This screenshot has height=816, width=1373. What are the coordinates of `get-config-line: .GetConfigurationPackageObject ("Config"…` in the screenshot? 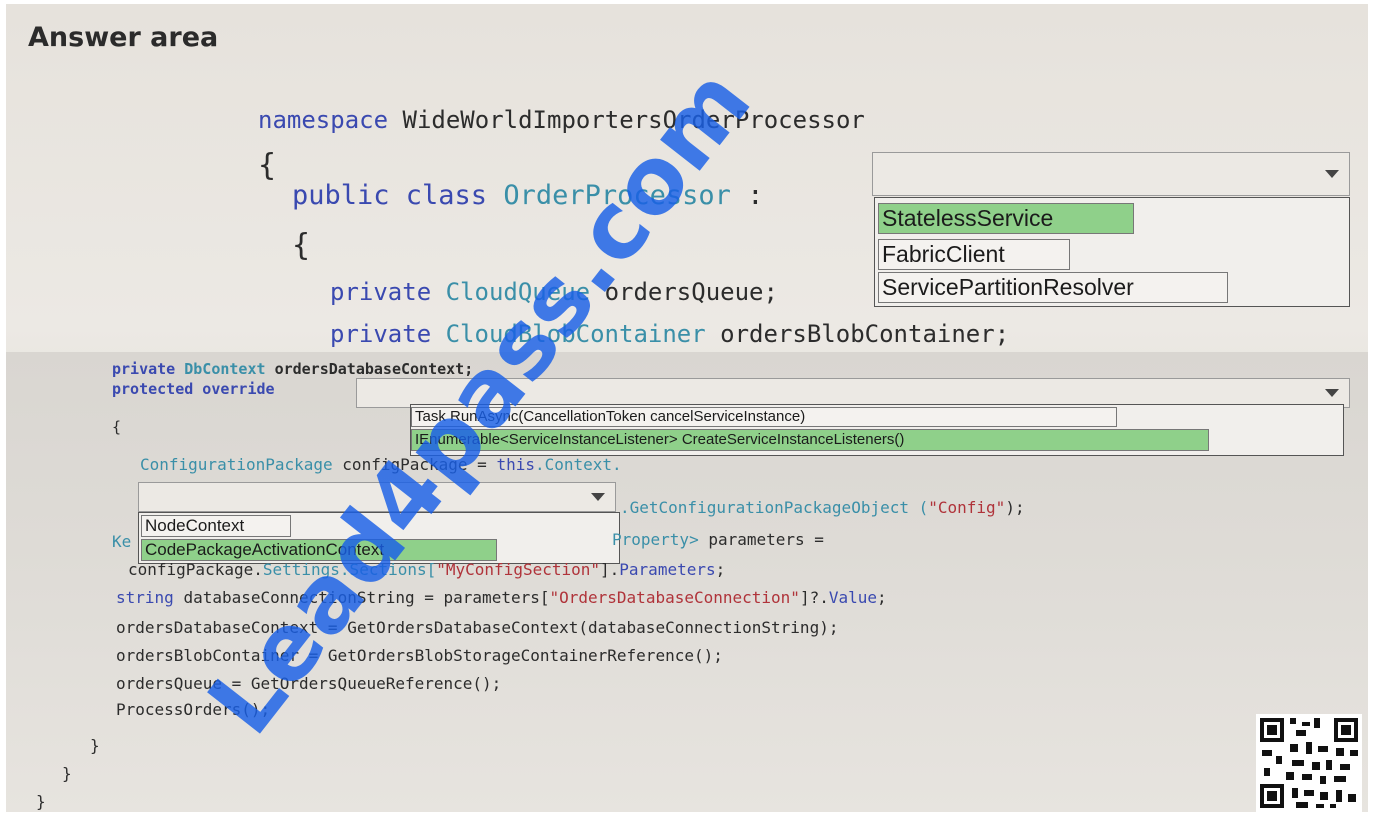 It's located at (822, 507).